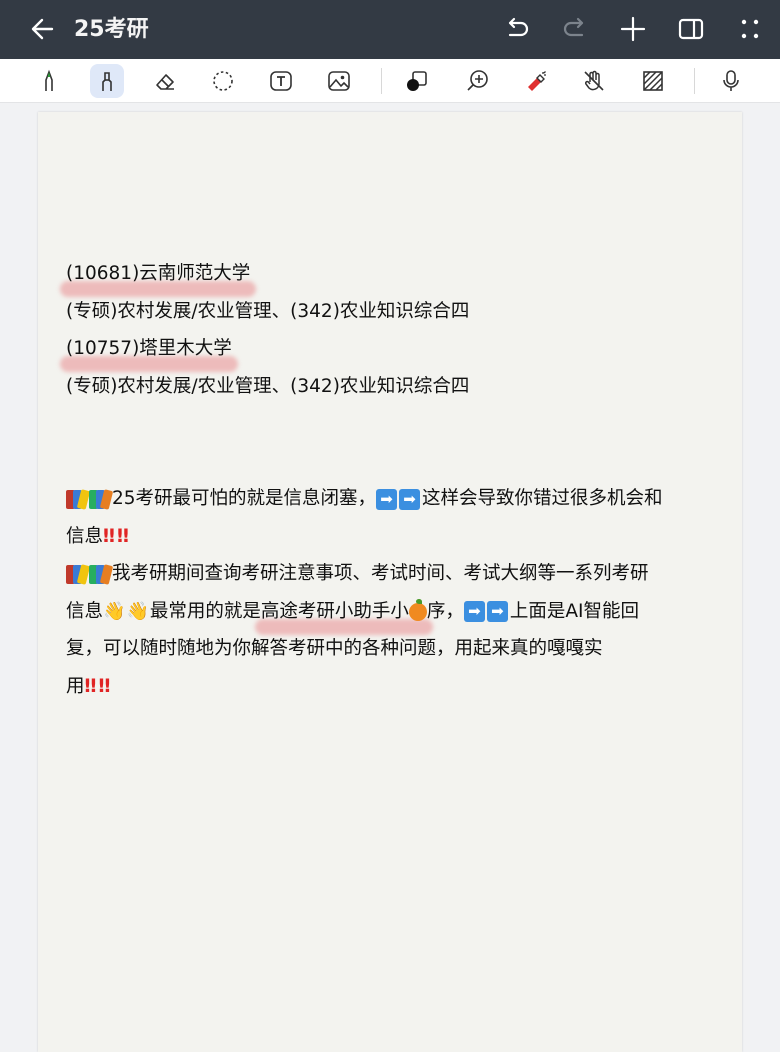 This screenshot has width=780, height=1052. Describe the element at coordinates (691, 29) in the screenshot. I see `split-view-icon` at that location.